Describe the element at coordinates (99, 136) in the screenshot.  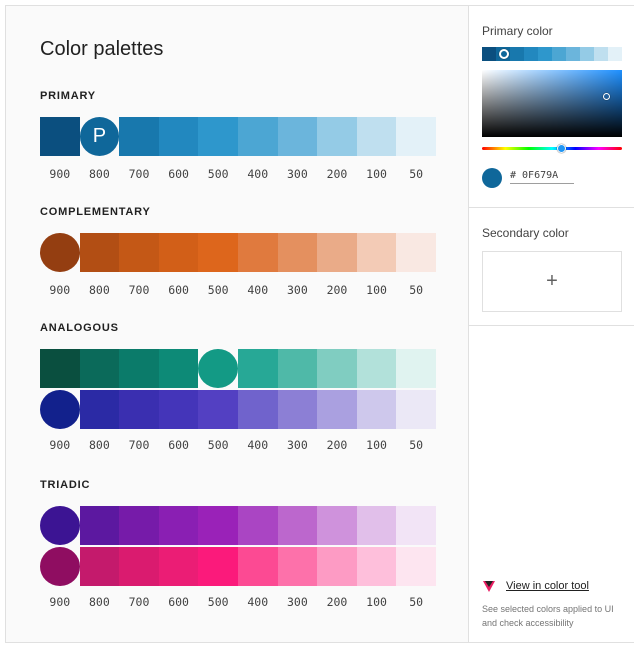
I see `color-swatch: P` at that location.